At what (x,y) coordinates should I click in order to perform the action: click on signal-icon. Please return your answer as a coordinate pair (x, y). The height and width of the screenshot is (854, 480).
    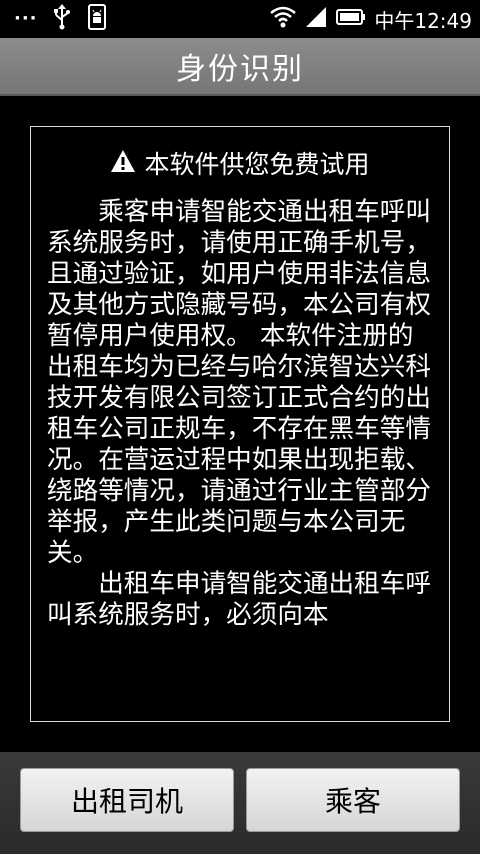
    Looking at the image, I should click on (316, 19).